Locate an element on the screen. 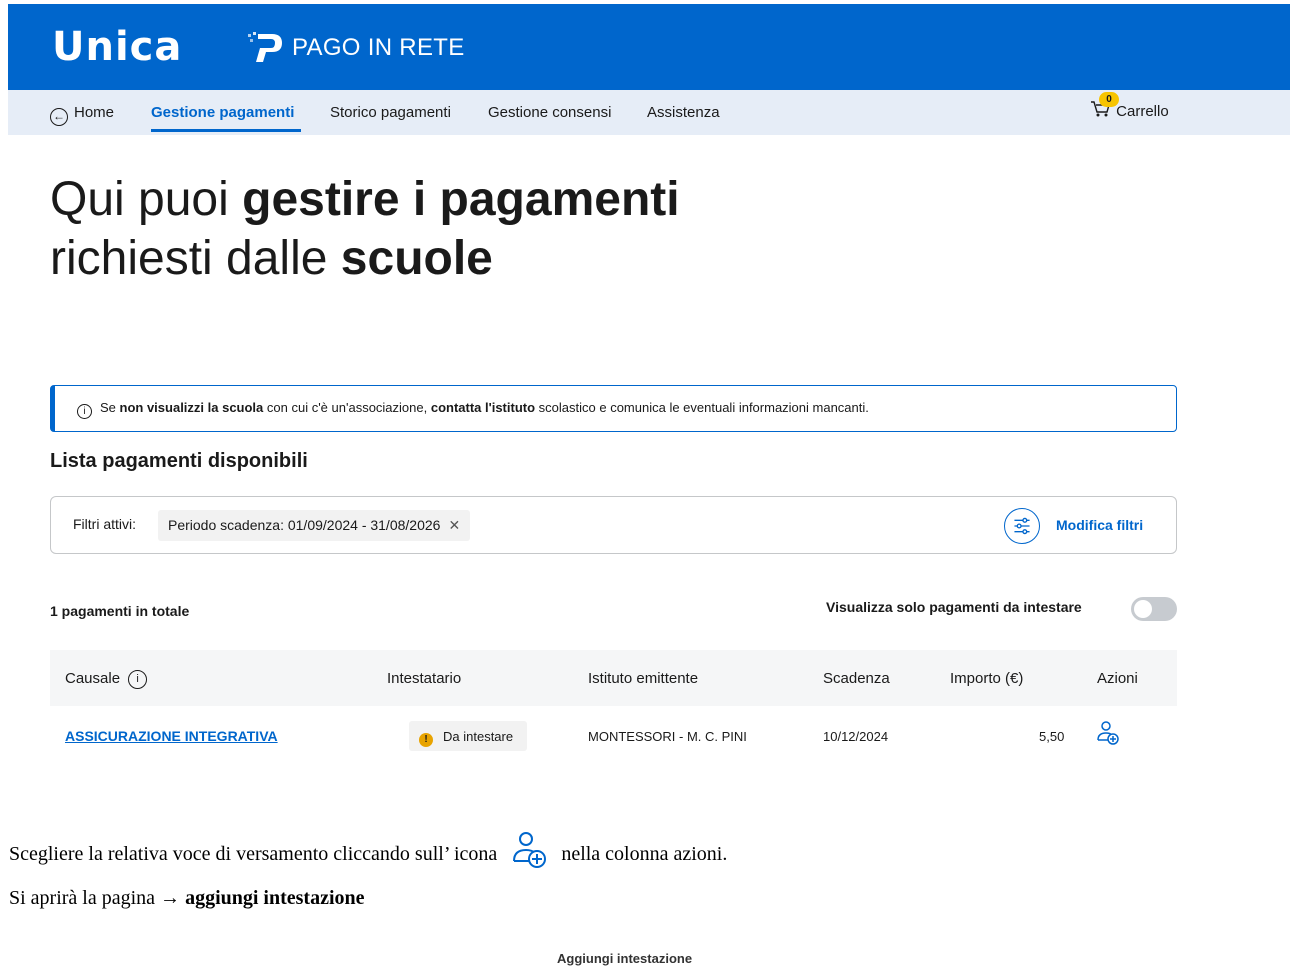  info-text-2: con cui c'è un'associazione, is located at coordinates (347, 407).